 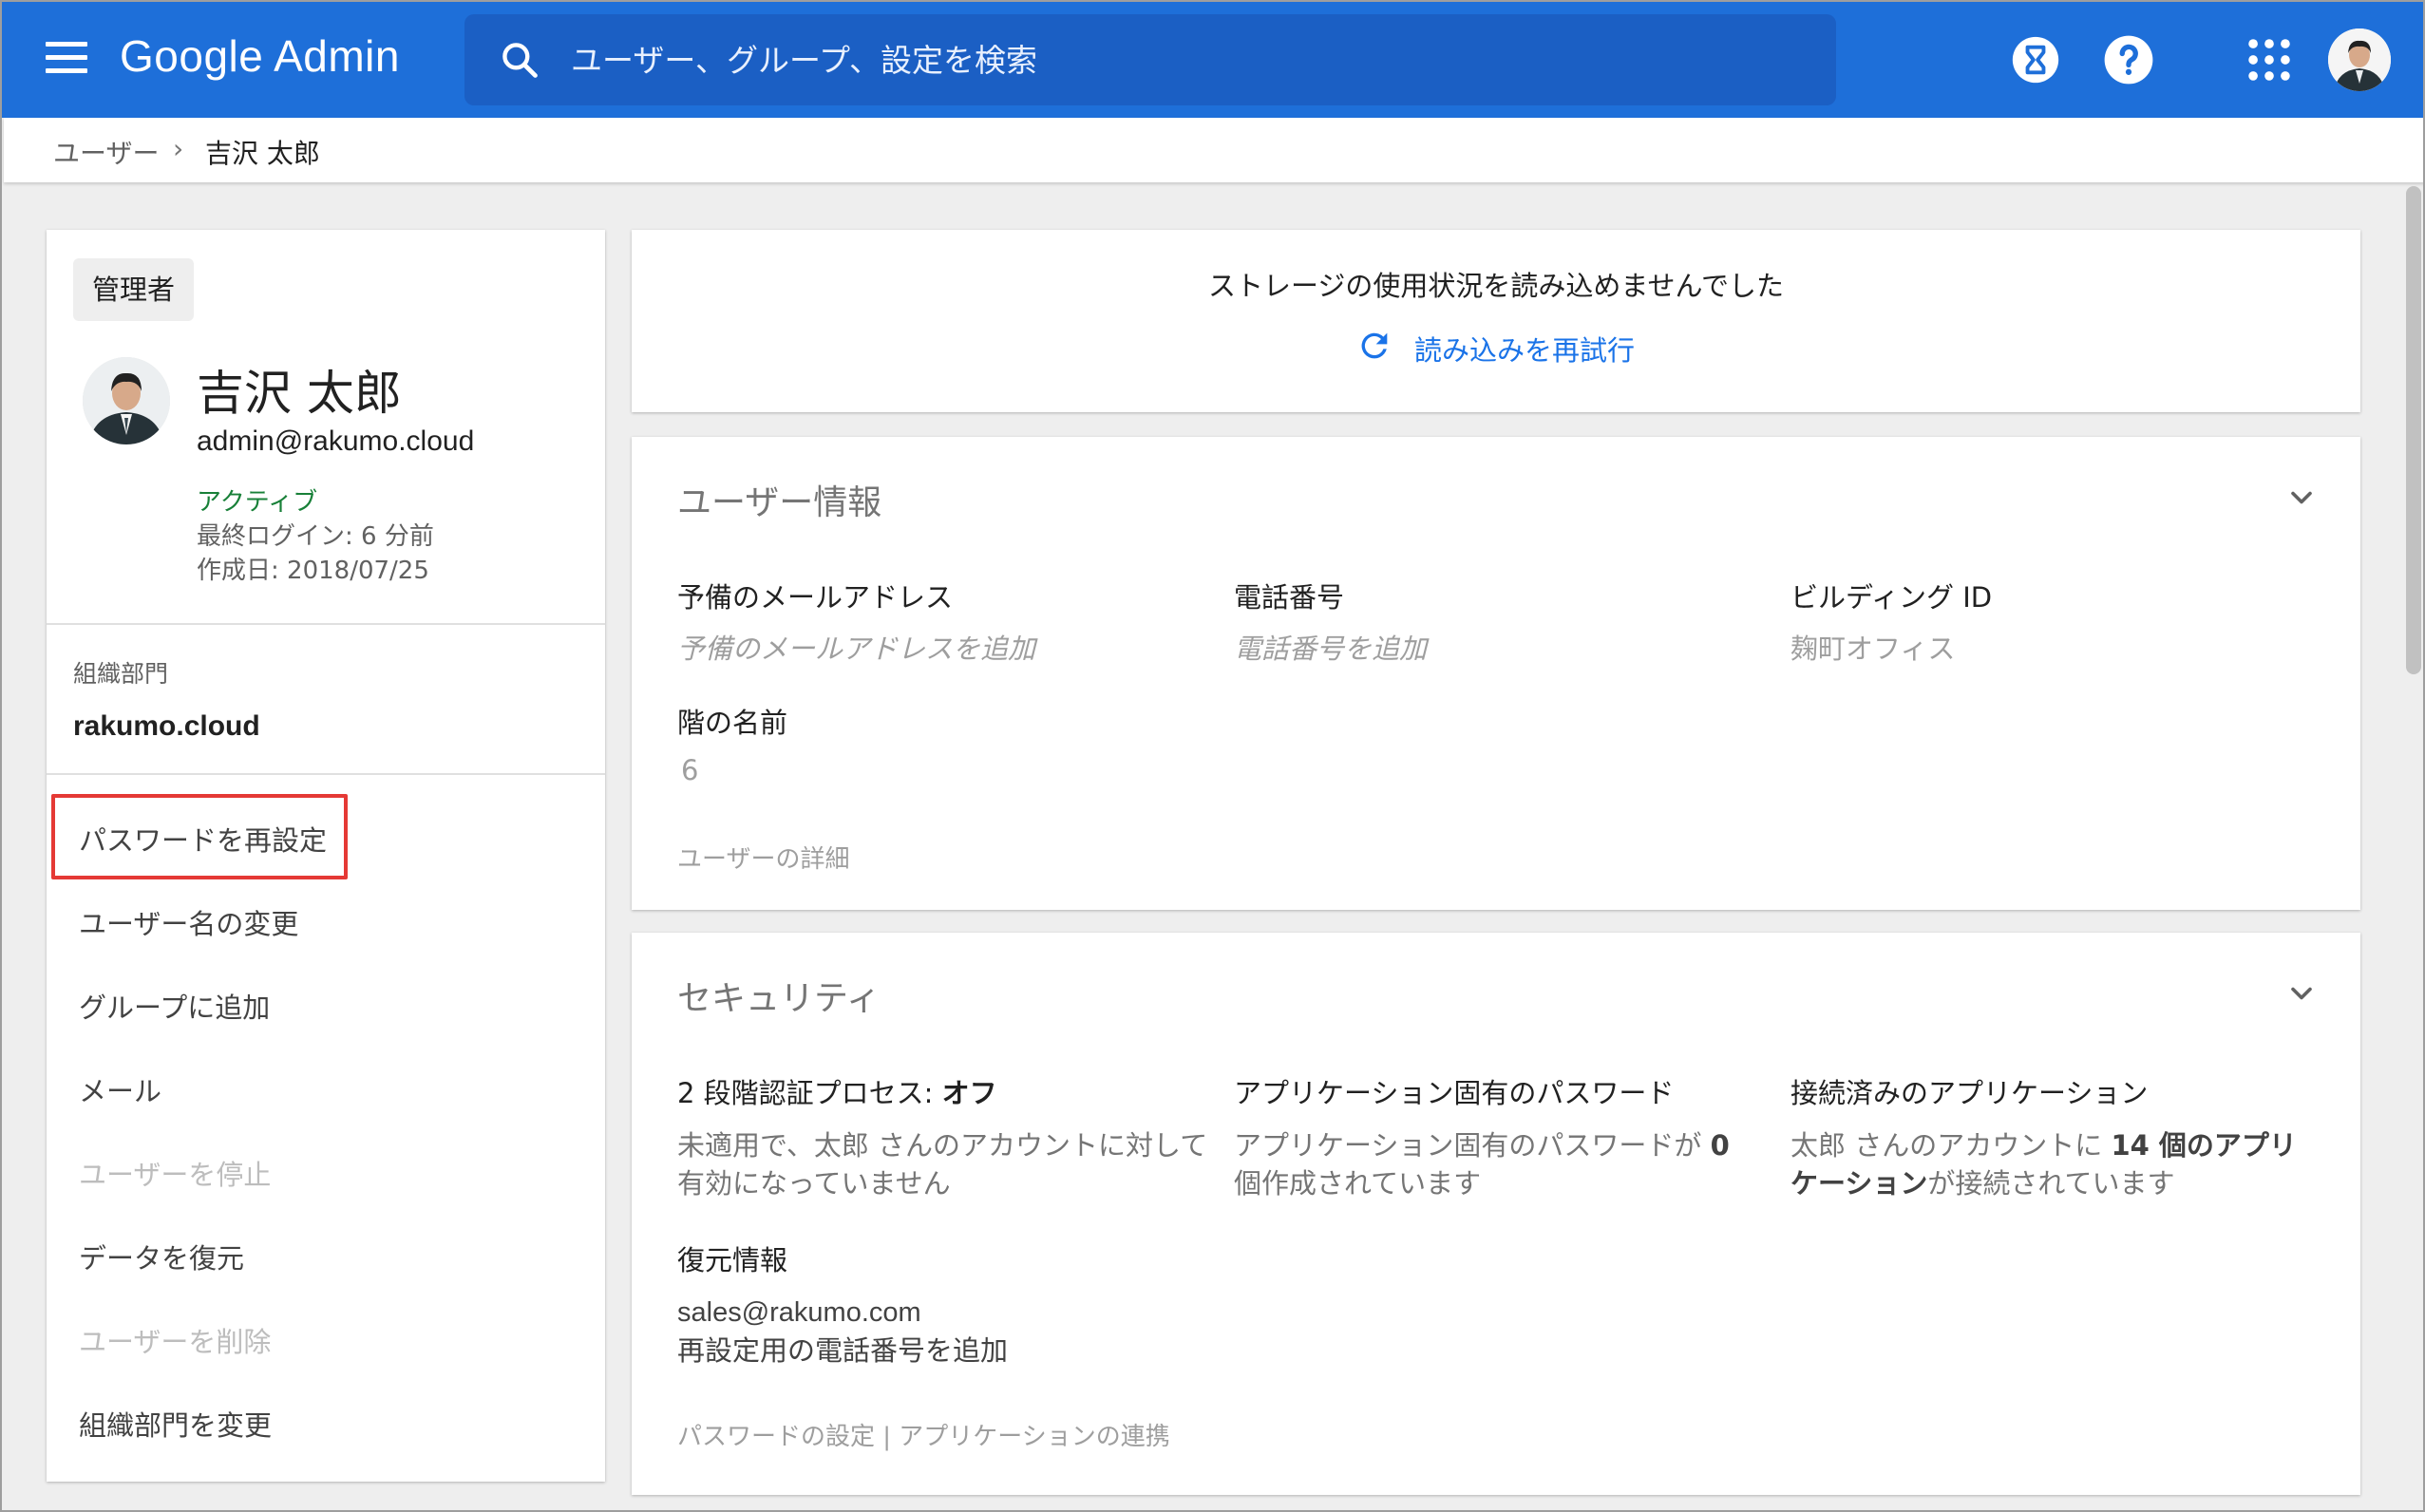 I want to click on suspend-user-action: ユーザーを停止, so click(x=175, y=1175).